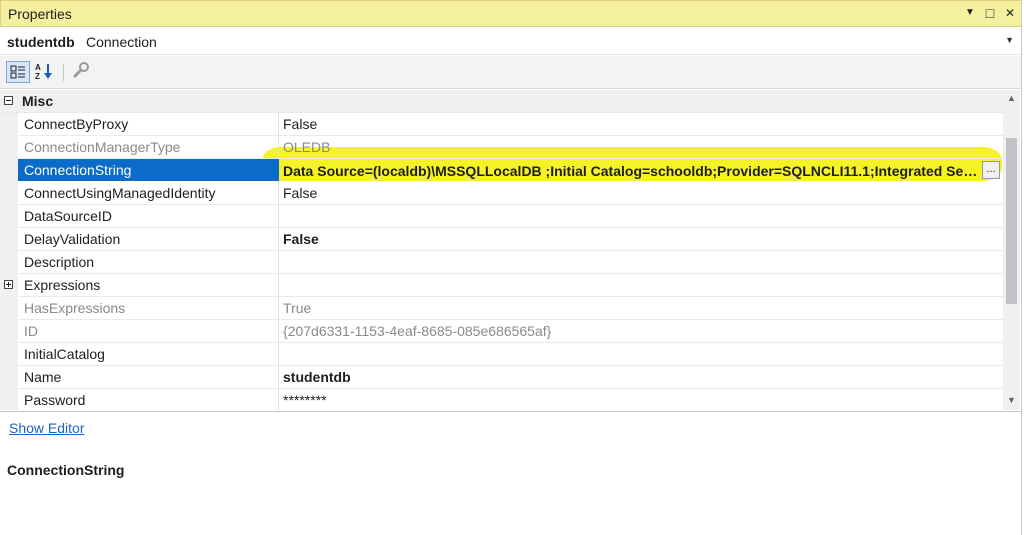 The width and height of the screenshot is (1024, 535). What do you see at coordinates (1011, 221) in the screenshot?
I see `scrollbar-thumb` at bounding box center [1011, 221].